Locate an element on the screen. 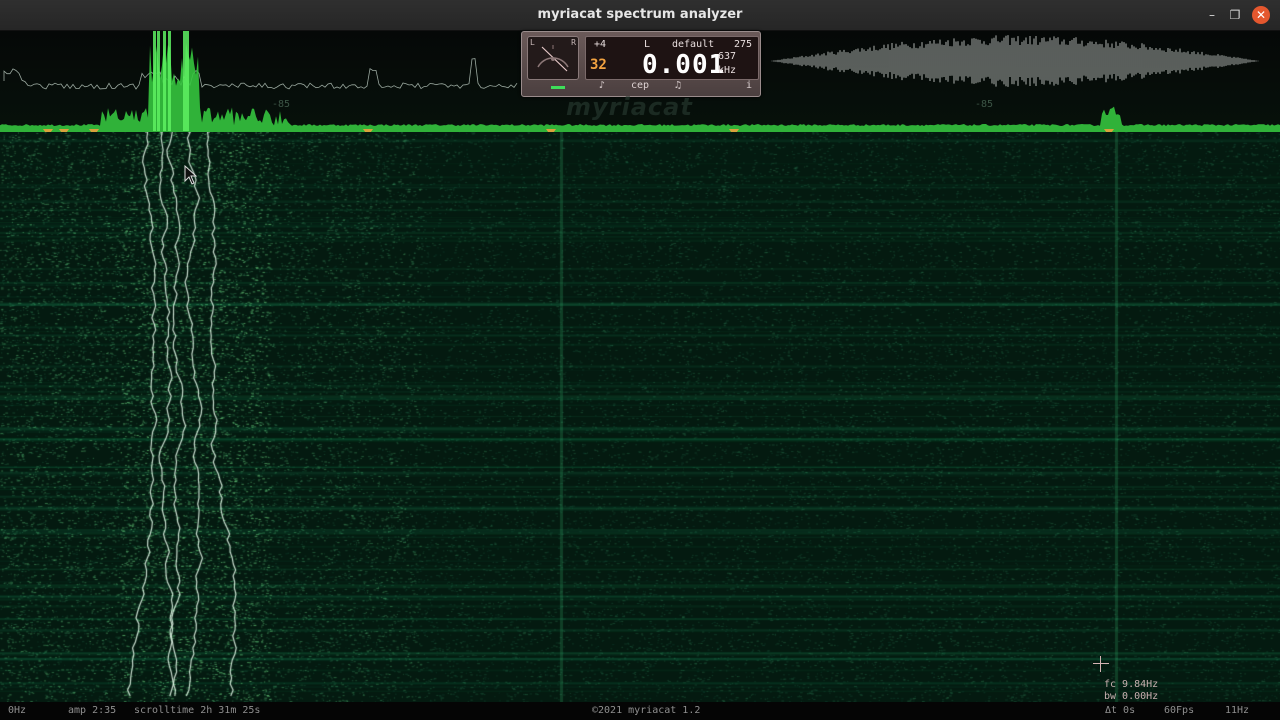  tuner-lcd: +4 L default 275 32 0.001 637 kHz is located at coordinates (672, 58).